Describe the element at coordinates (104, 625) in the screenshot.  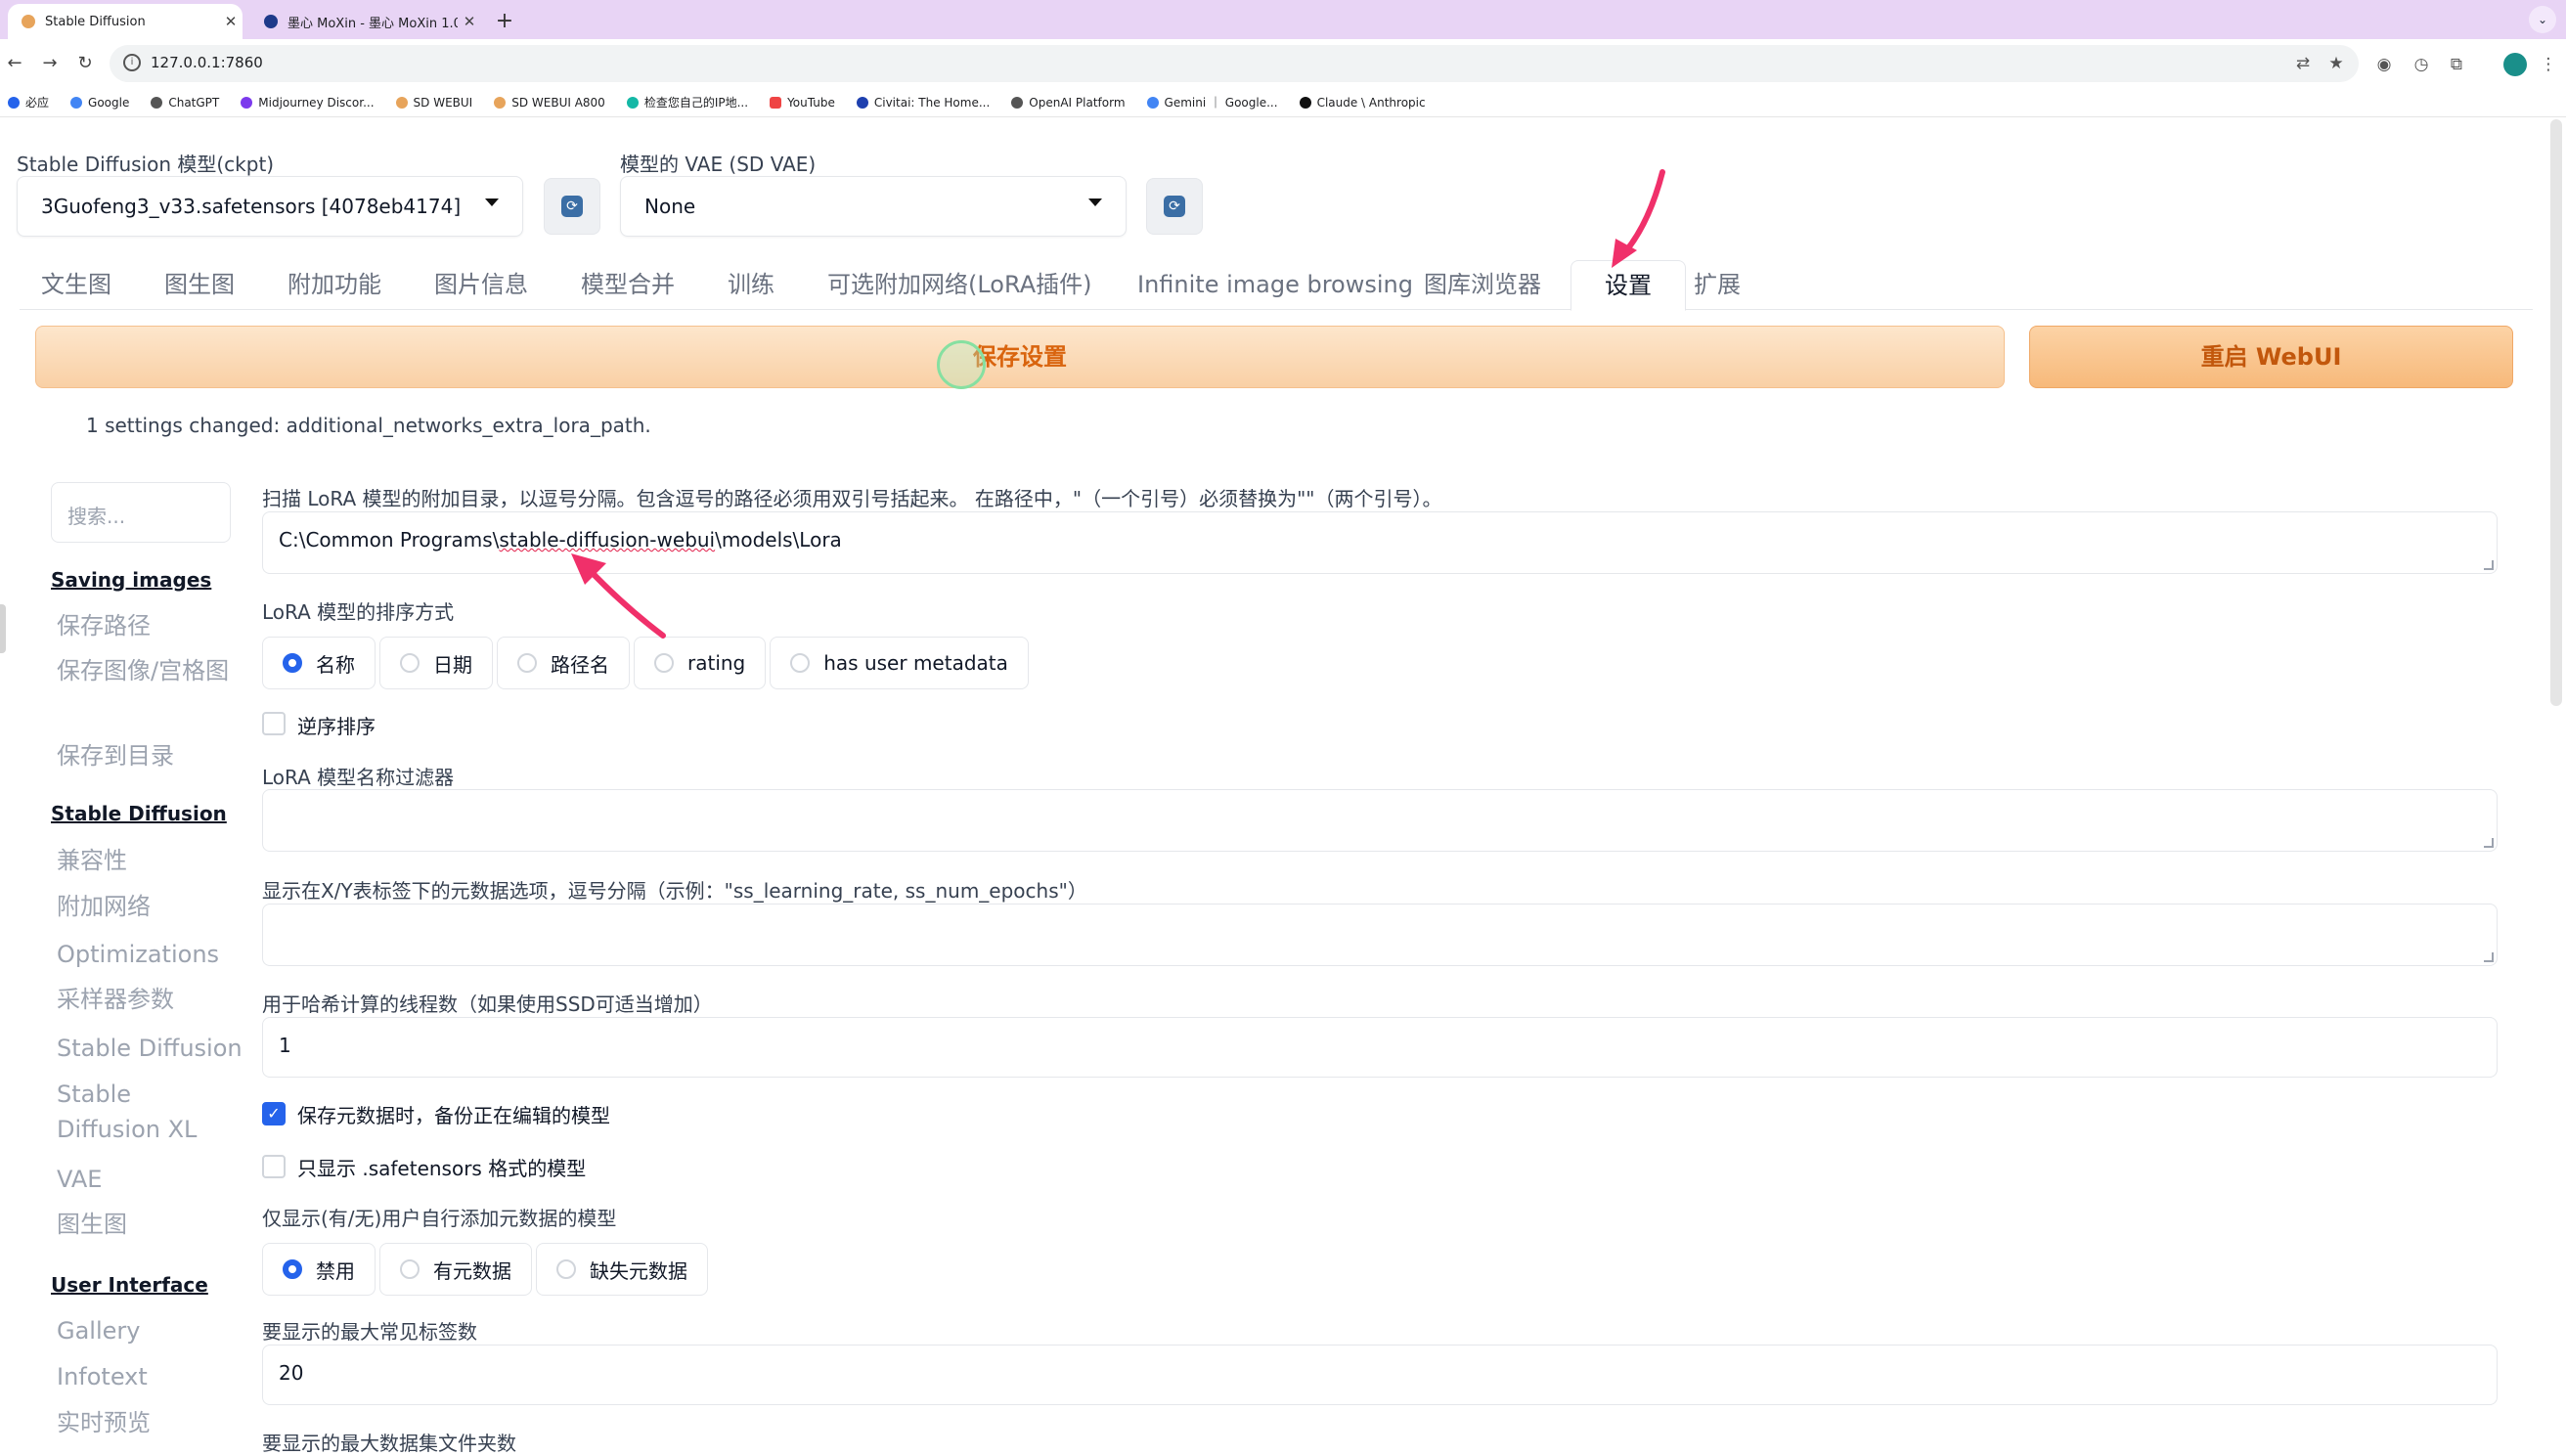
I see `sidebar-item: 保存路径` at that location.